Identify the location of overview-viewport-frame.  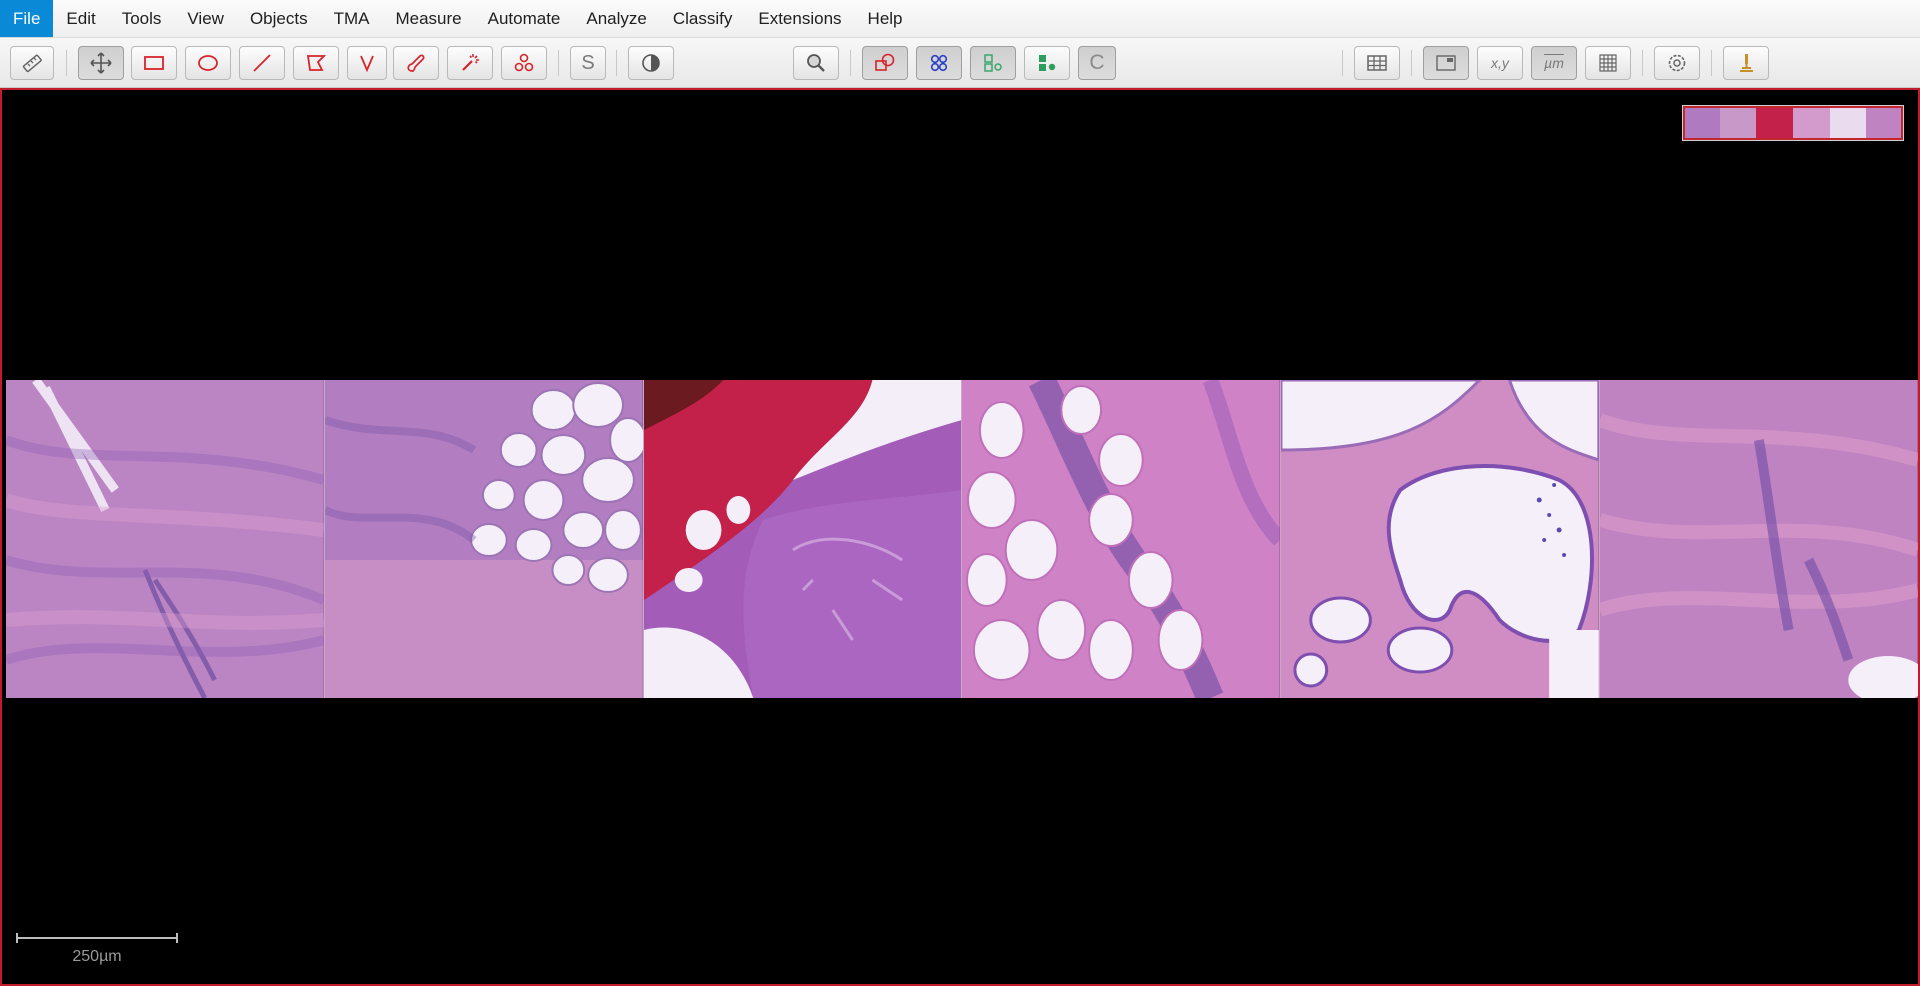
(1793, 123).